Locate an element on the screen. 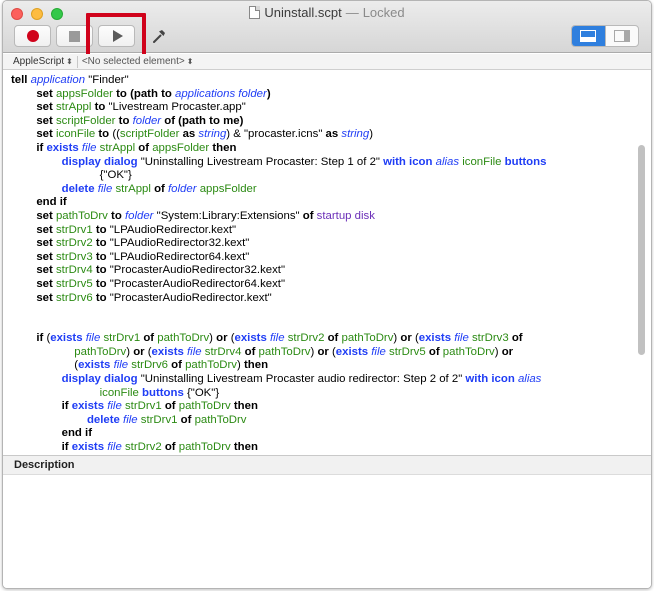  code-token: with icon is located at coordinates (491, 379).